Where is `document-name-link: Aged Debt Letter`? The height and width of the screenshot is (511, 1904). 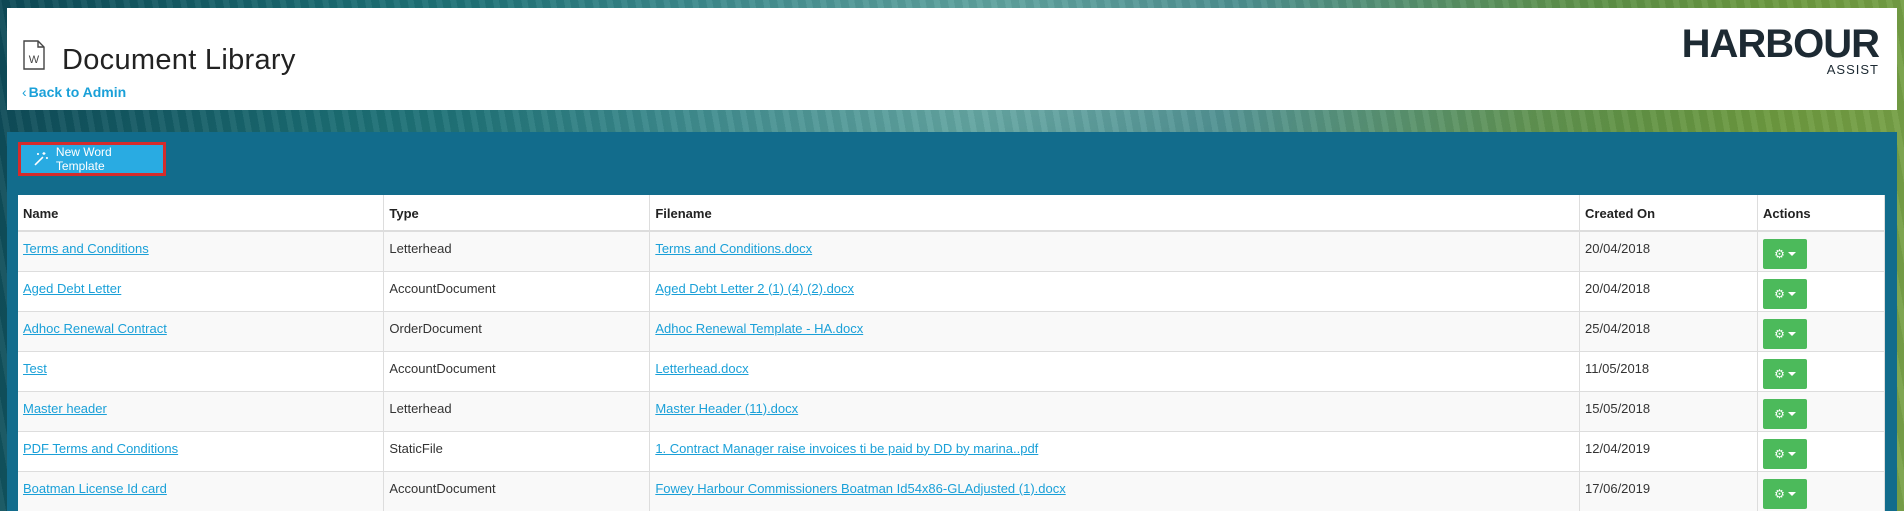
document-name-link: Aged Debt Letter is located at coordinates (72, 288).